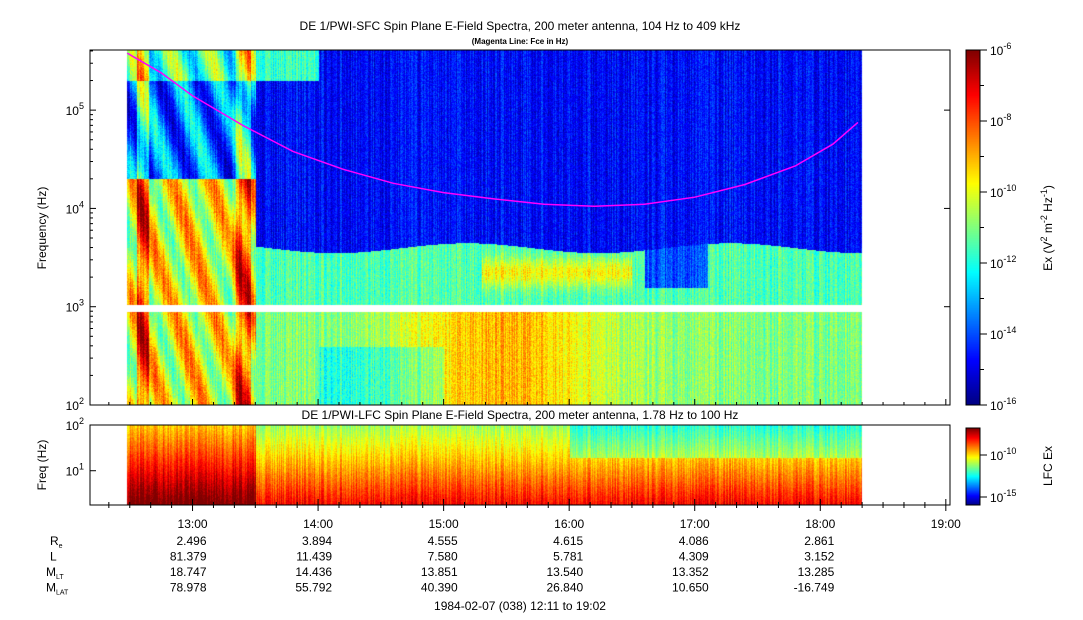 The image size is (1083, 620). What do you see at coordinates (1000, 49) in the screenshot?
I see `colorbar-tick-label: 10-6` at bounding box center [1000, 49].